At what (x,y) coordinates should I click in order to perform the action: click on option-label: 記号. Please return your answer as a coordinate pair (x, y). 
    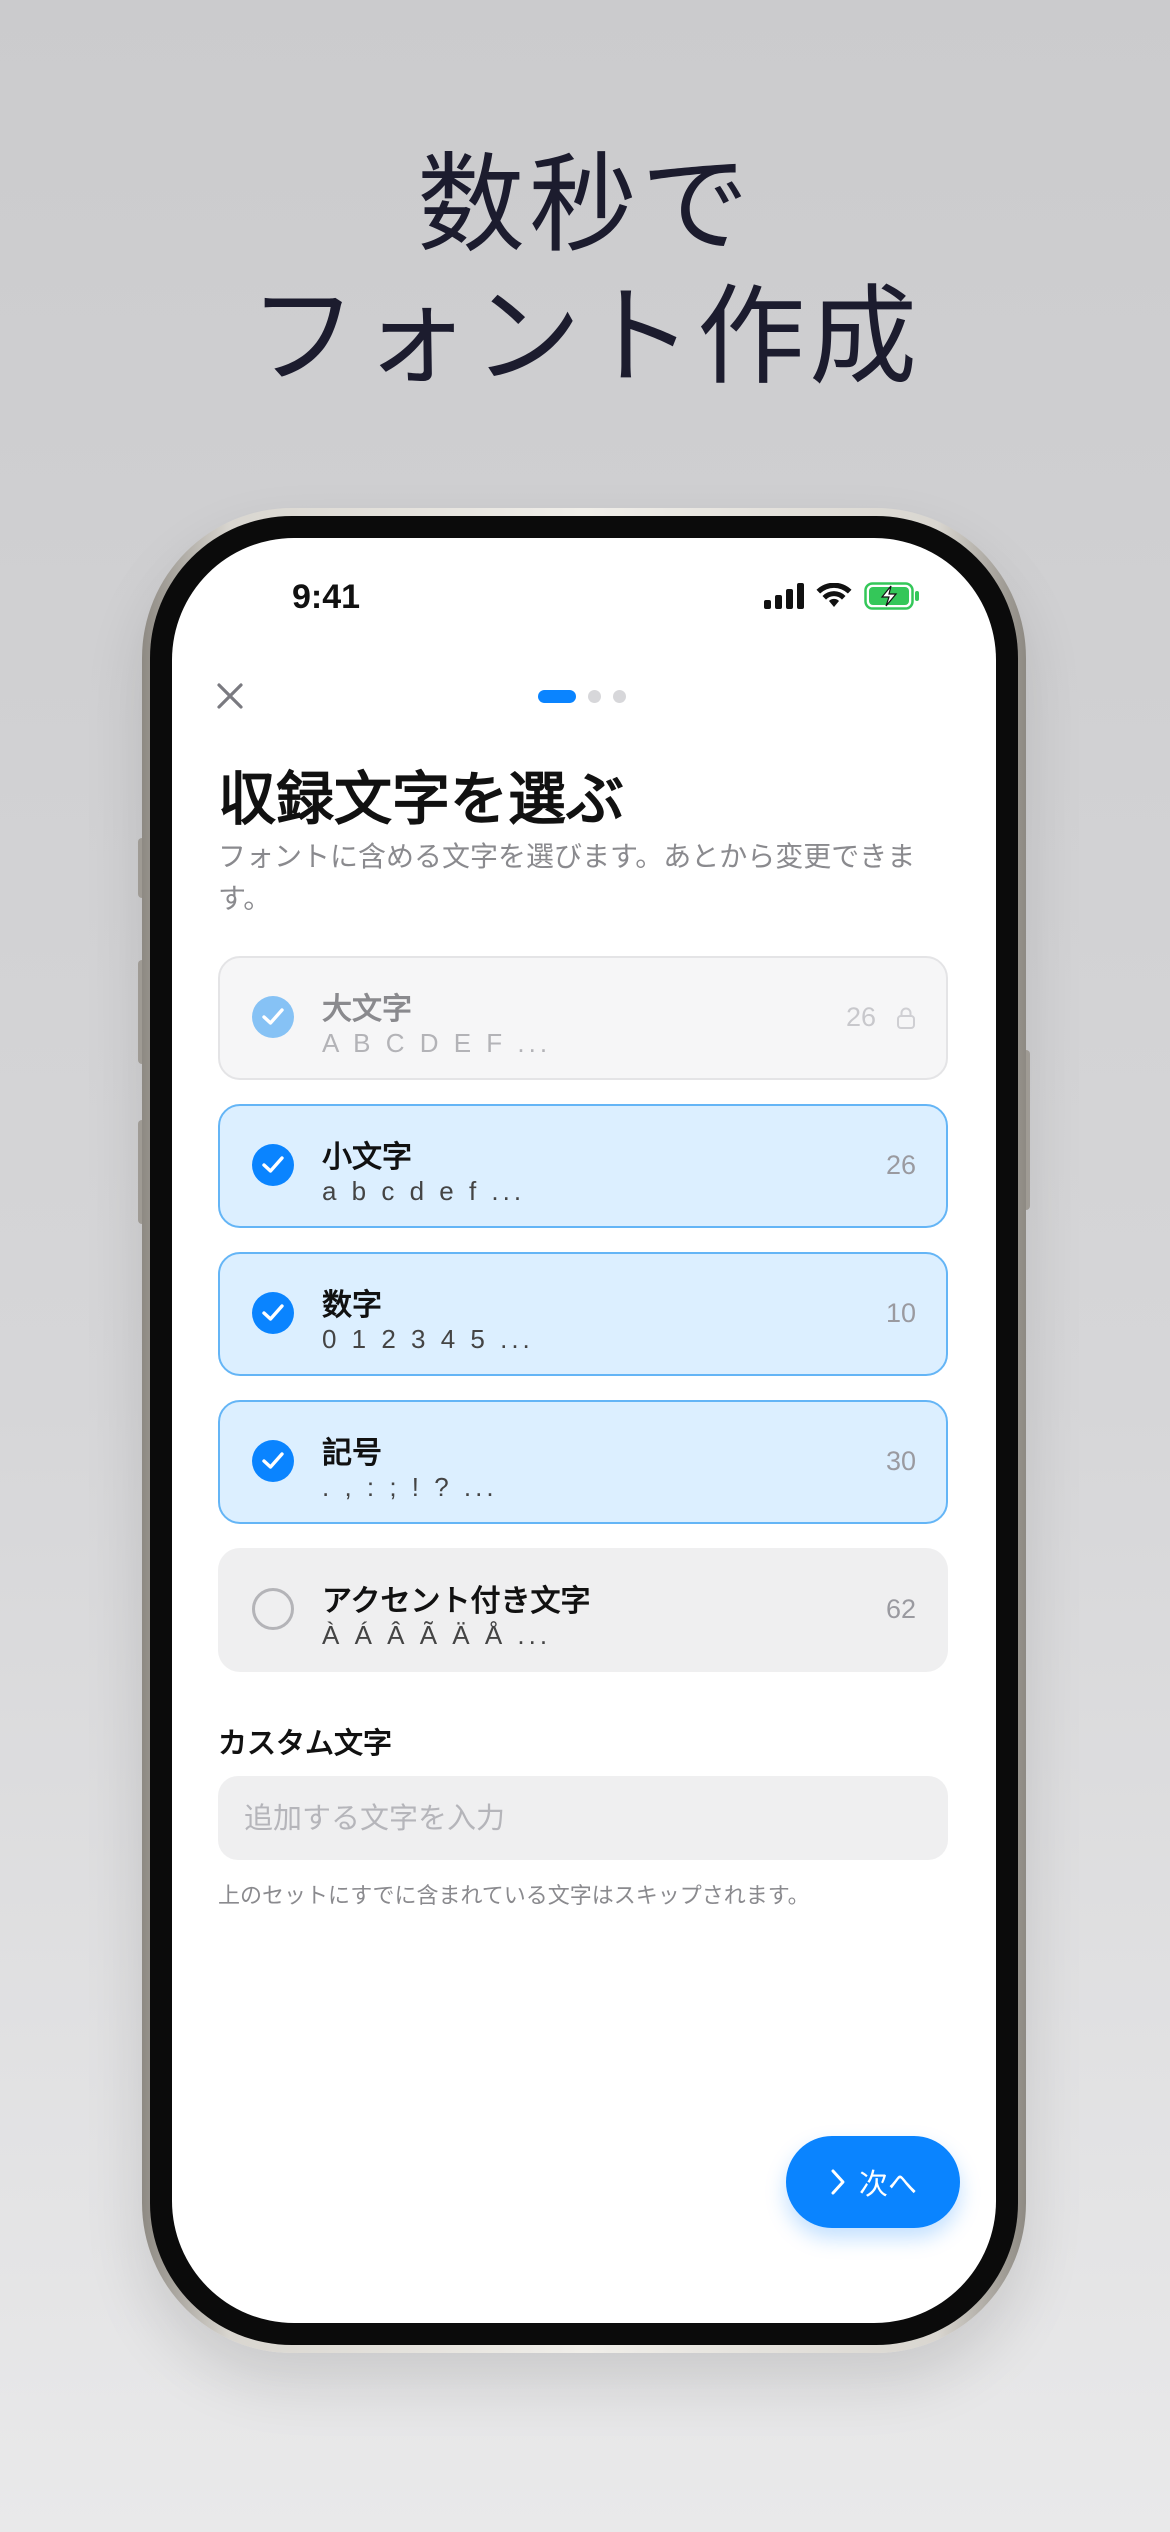
    Looking at the image, I should click on (352, 1453).